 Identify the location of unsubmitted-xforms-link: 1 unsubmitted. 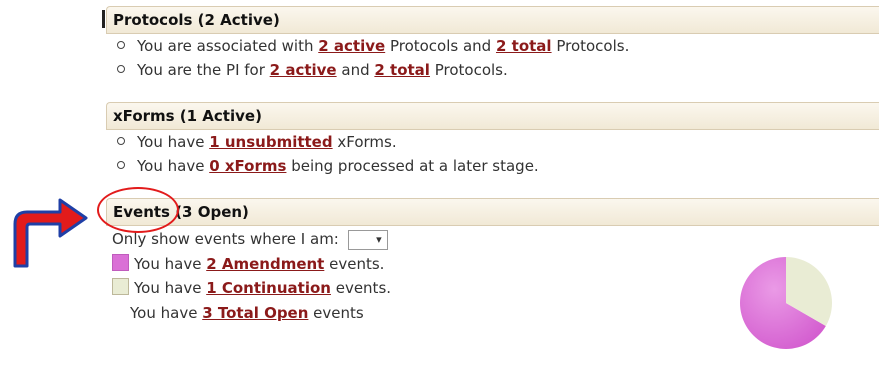
(270, 142).